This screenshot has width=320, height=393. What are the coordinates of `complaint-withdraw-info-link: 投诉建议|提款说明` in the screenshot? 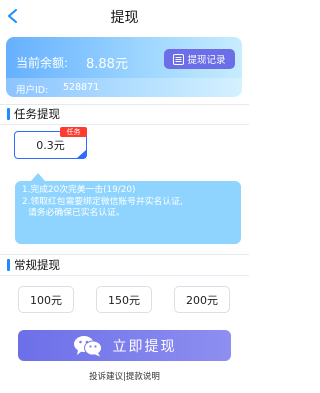 It's located at (124, 376).